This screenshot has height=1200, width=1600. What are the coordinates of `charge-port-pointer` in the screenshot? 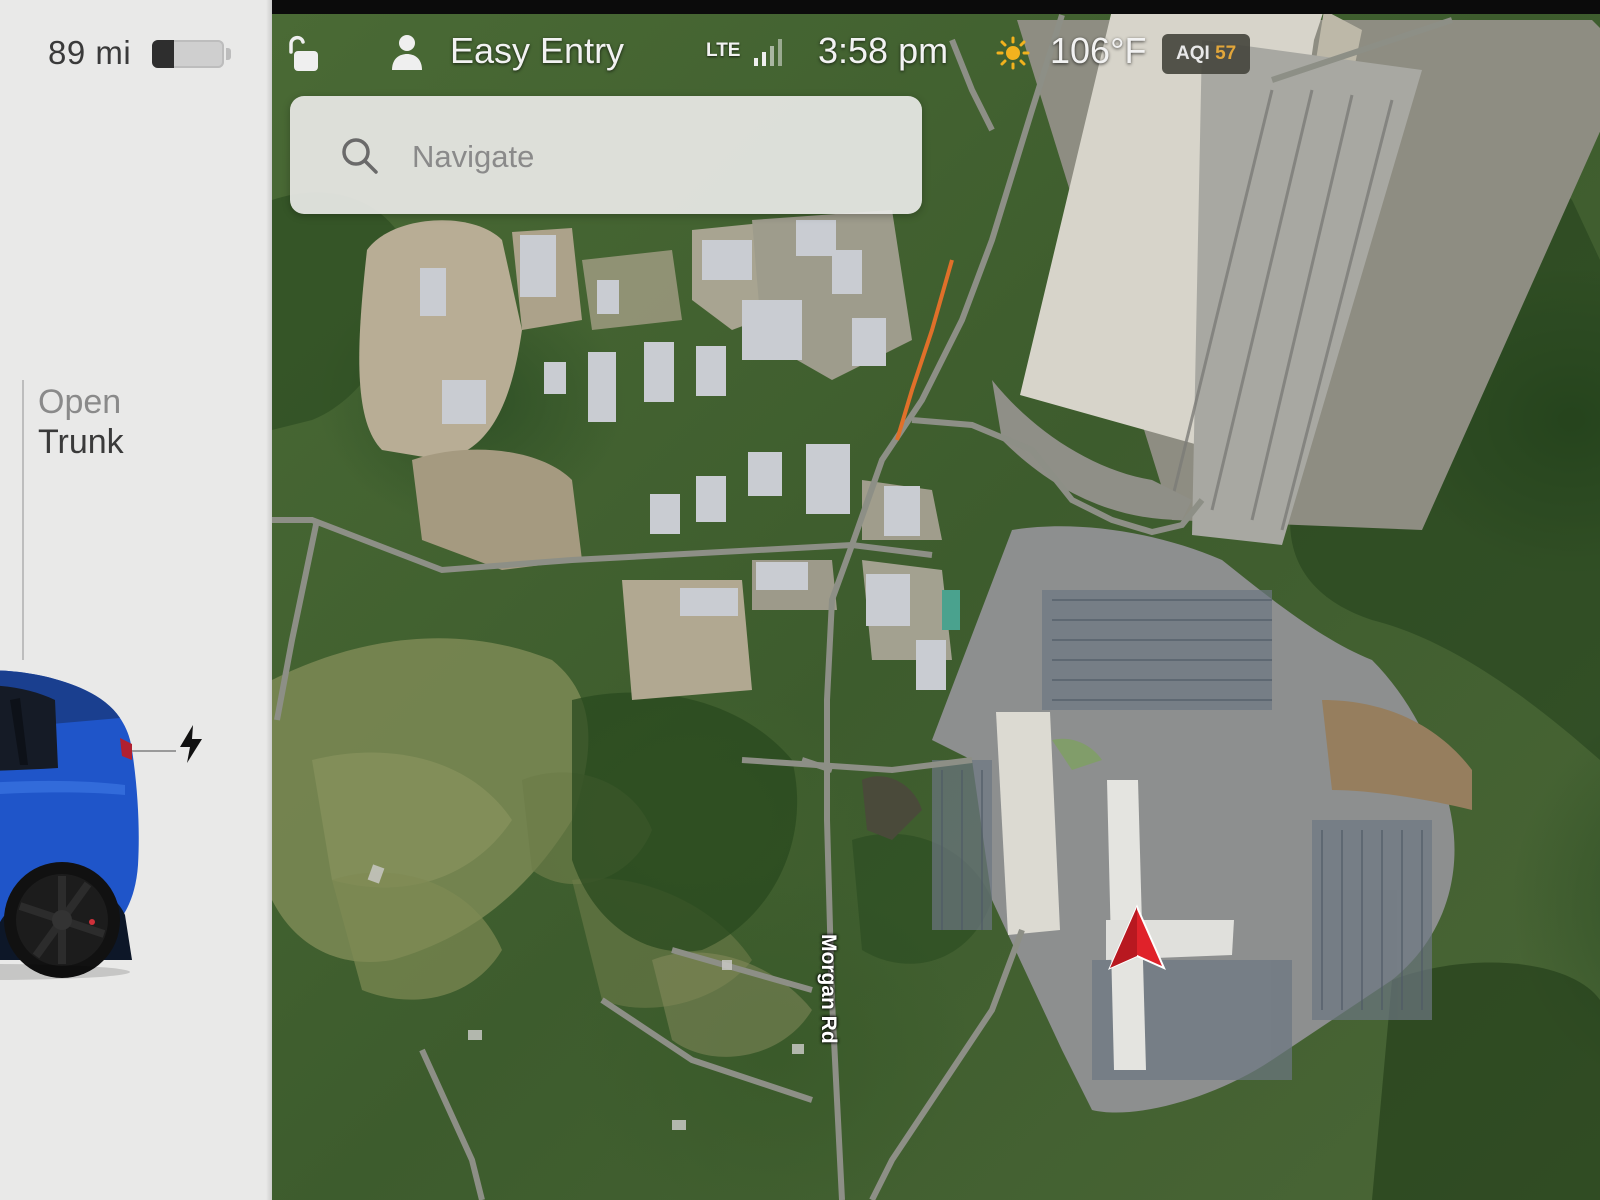 It's located at (154, 751).